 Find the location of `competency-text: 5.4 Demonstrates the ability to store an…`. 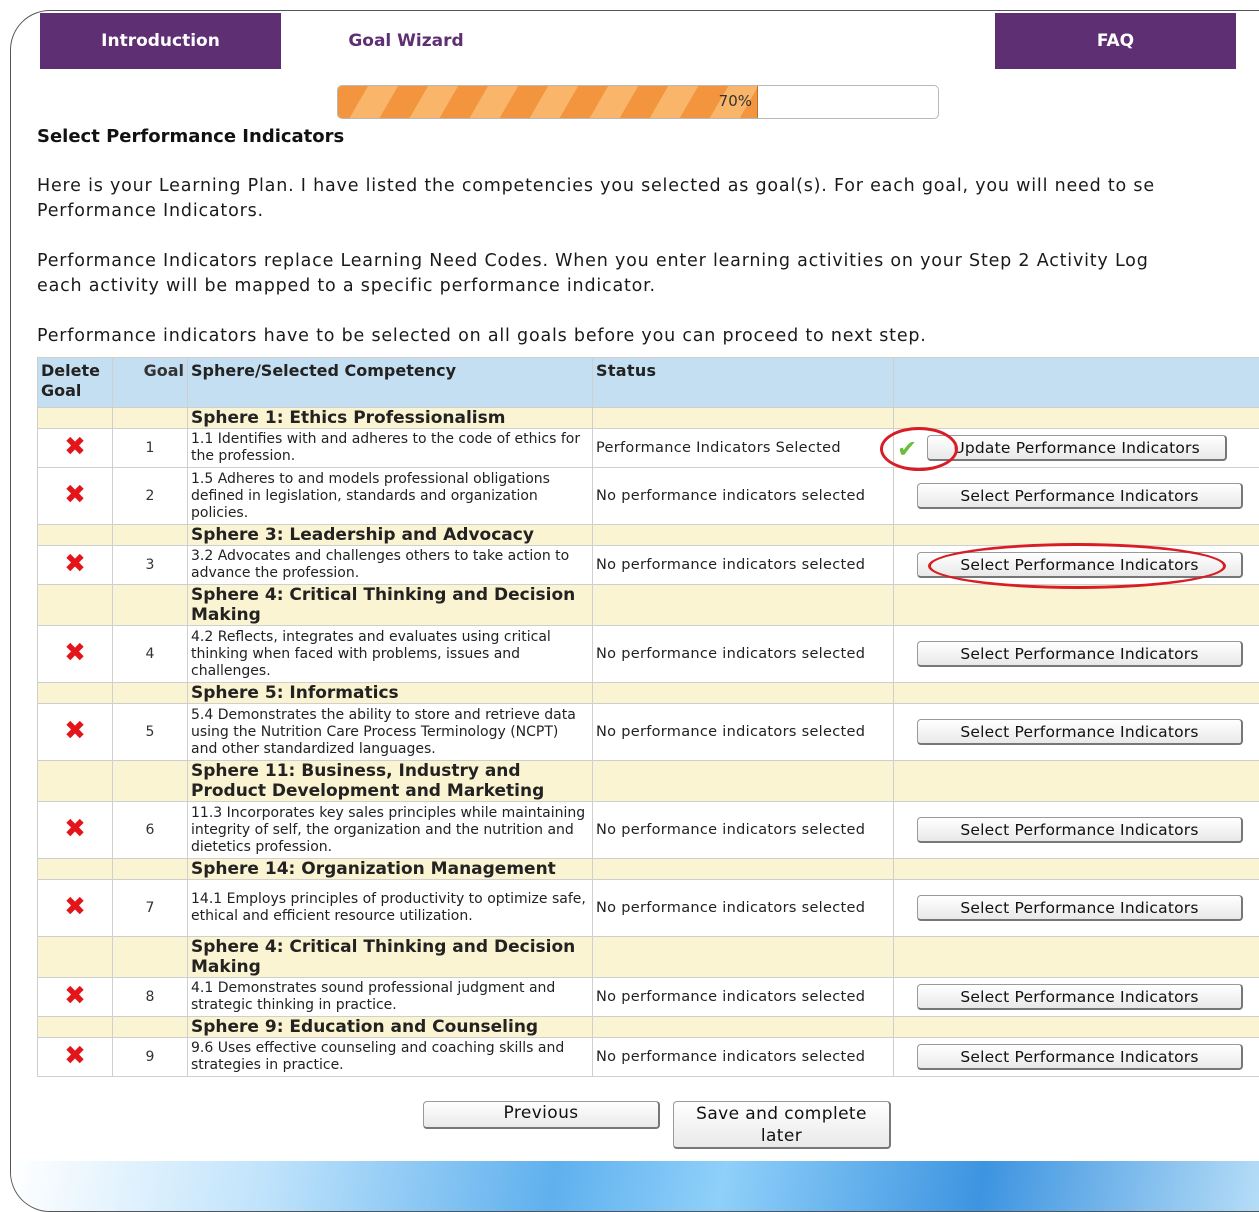

competency-text: 5.4 Demonstrates the ability to store an… is located at coordinates (390, 732).